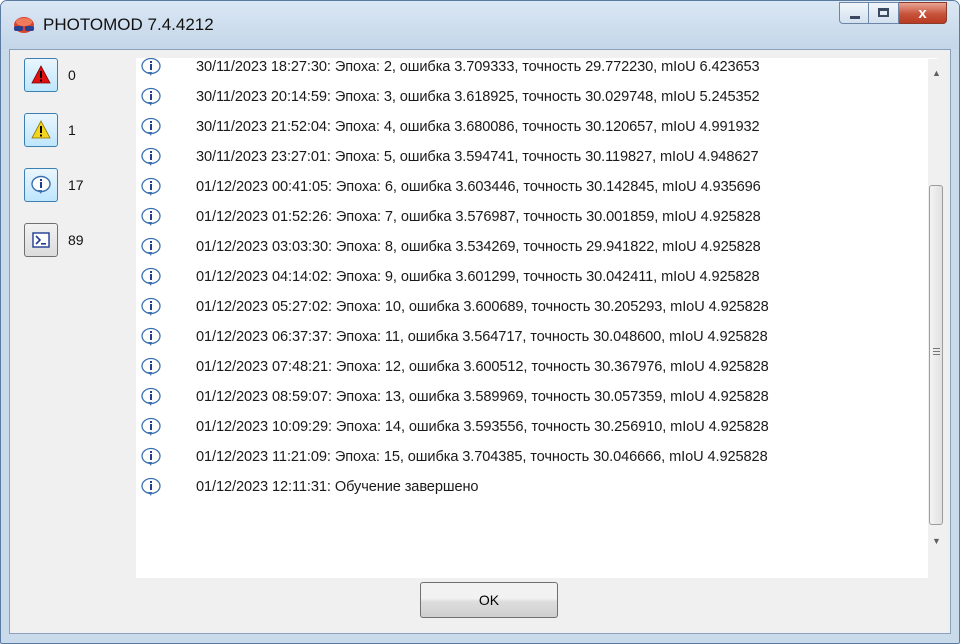 Image resolution: width=960 pixels, height=644 pixels. I want to click on filter-console-button, so click(41, 240).